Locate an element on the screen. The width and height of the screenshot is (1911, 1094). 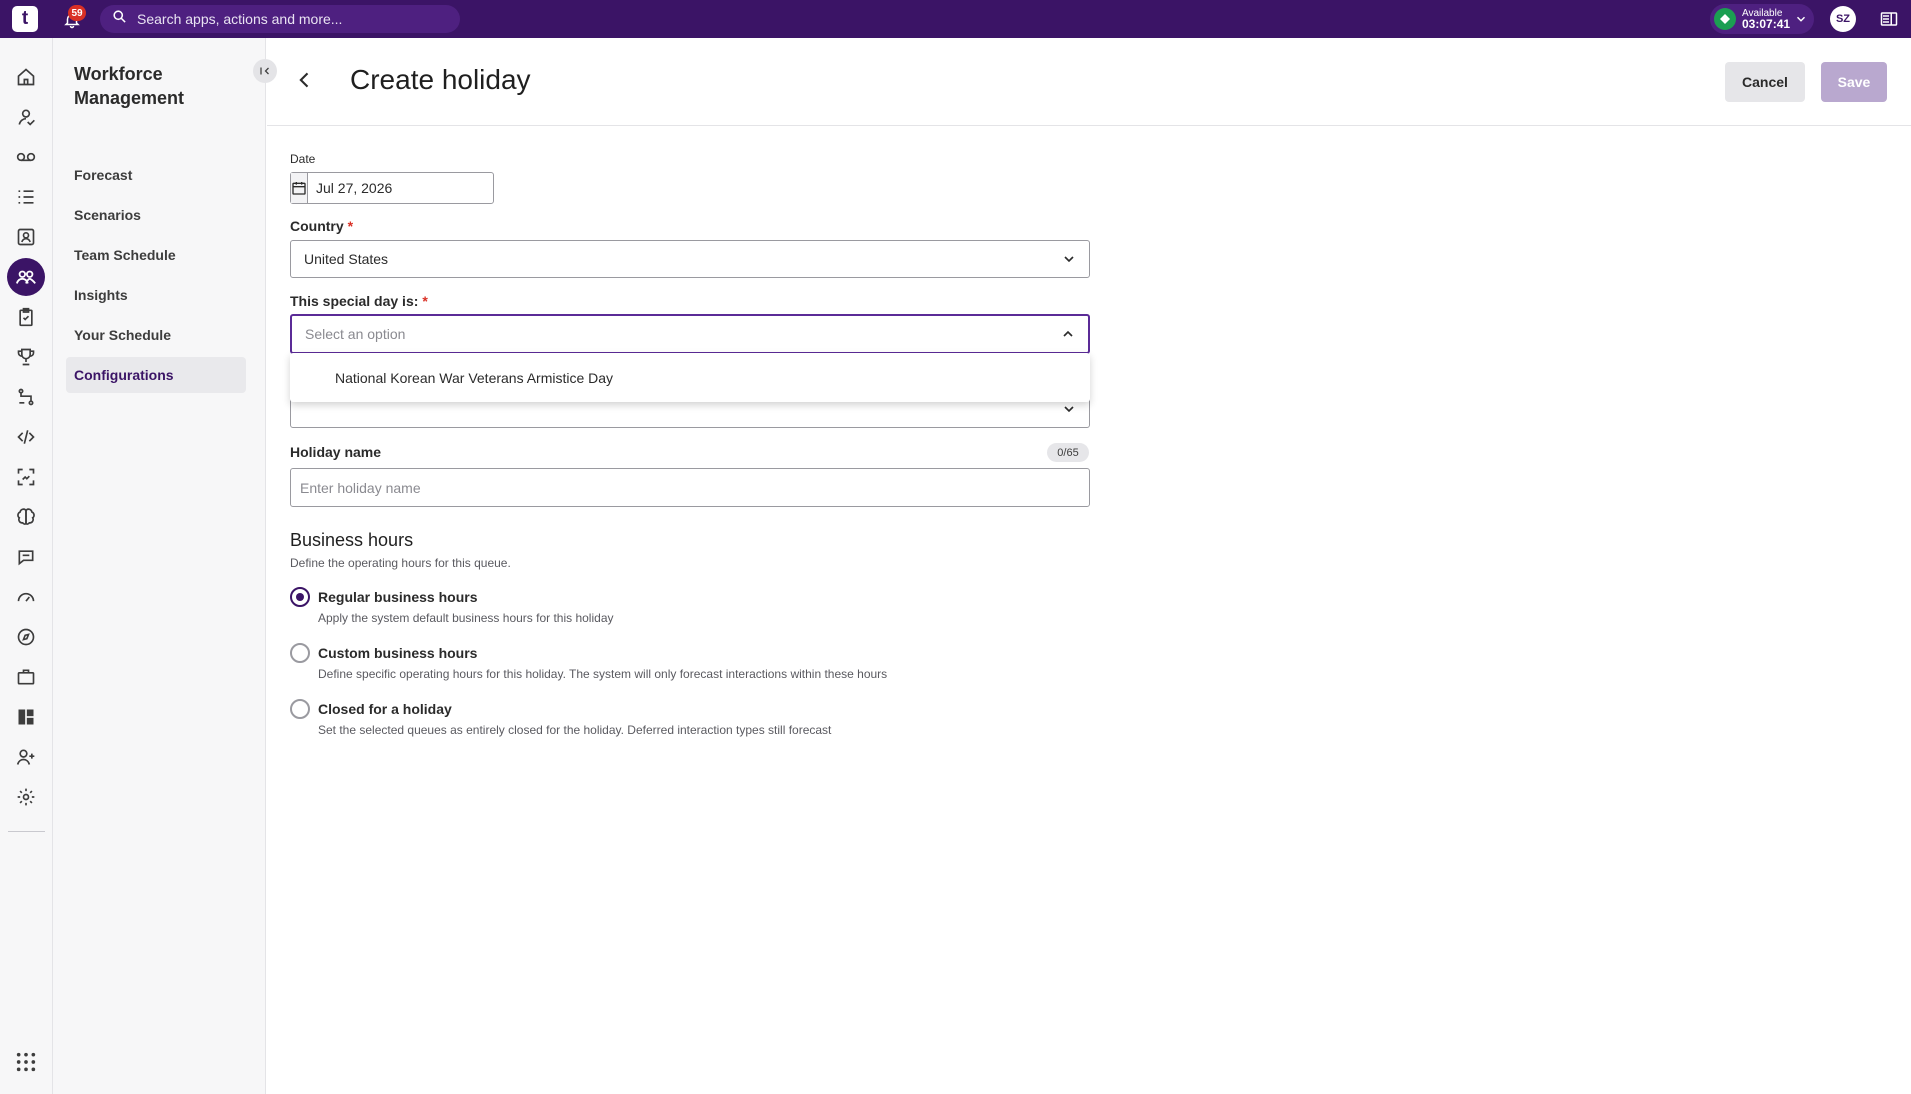
back-arrow-icon is located at coordinates (305, 80).